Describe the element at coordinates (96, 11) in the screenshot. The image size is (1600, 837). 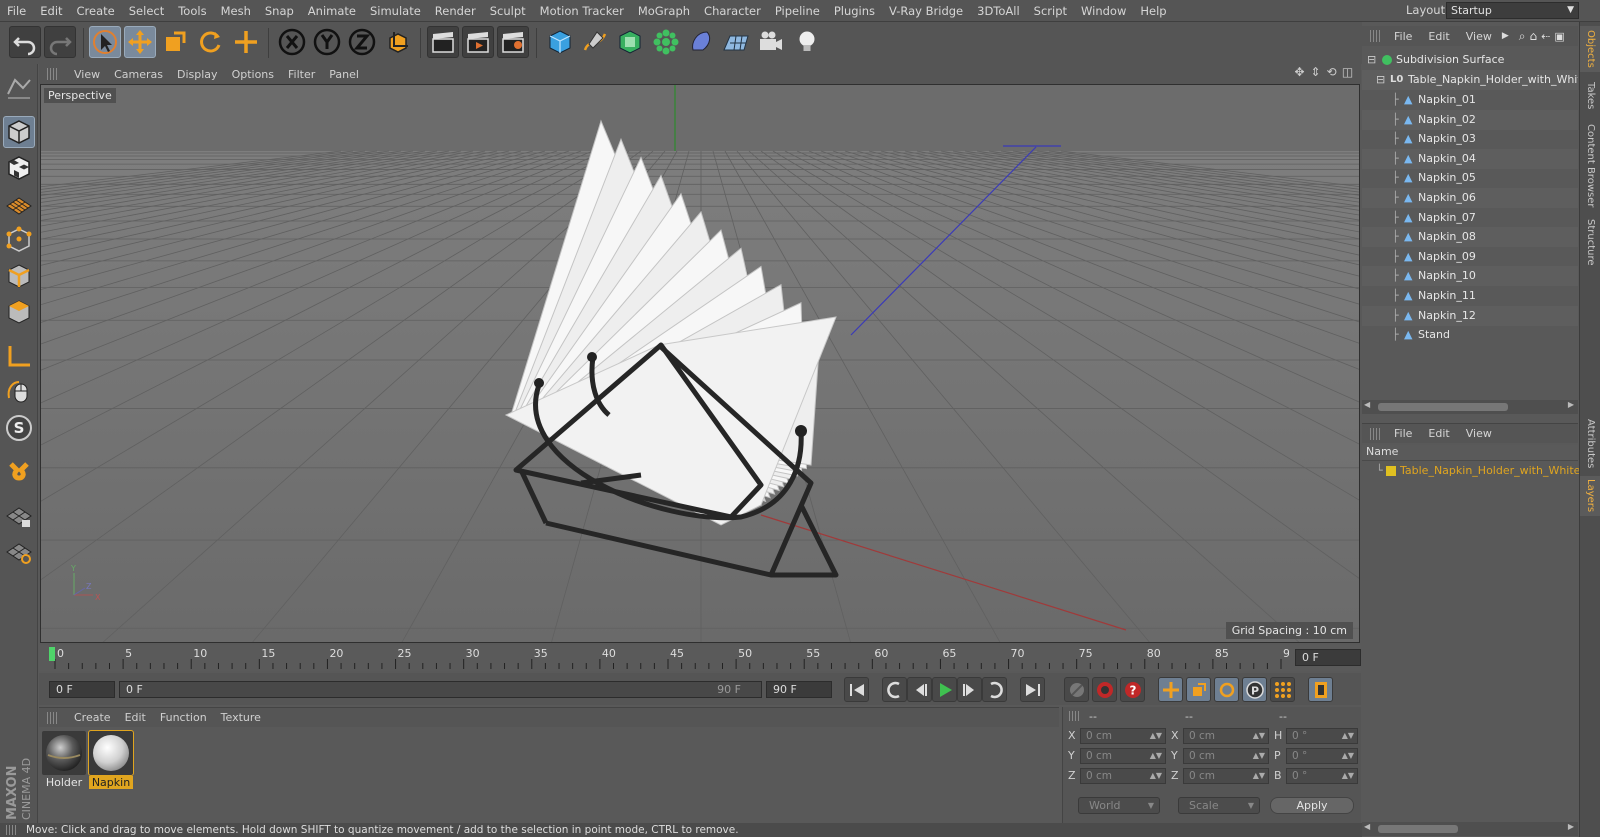
I see `menu-create: Create` at that location.